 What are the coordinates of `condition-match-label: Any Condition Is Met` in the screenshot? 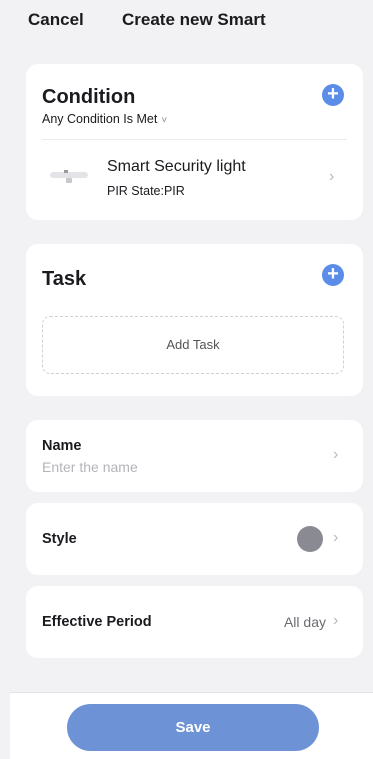 It's located at (100, 119).